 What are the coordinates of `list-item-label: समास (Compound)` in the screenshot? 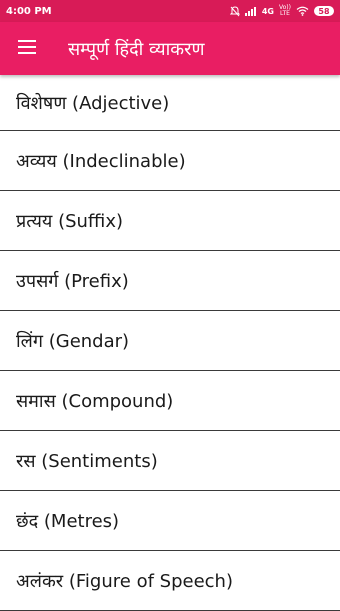 It's located at (95, 401).